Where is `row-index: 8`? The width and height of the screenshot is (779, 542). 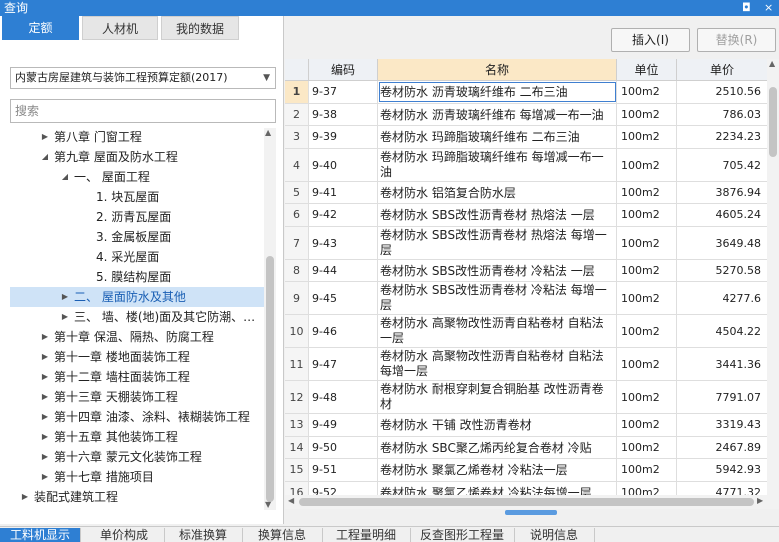
row-index: 8 is located at coordinates (297, 270).